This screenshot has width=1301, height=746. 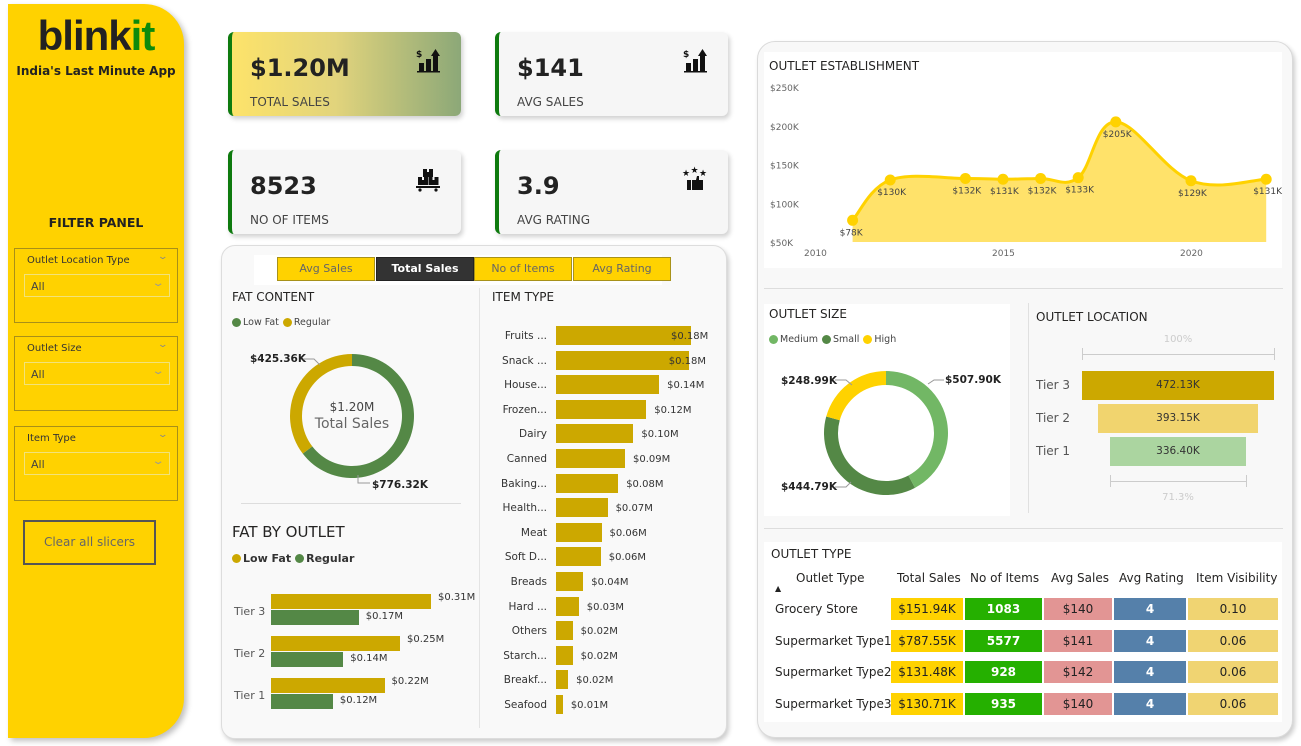 I want to click on data-label: $0.09M, so click(x=652, y=459).